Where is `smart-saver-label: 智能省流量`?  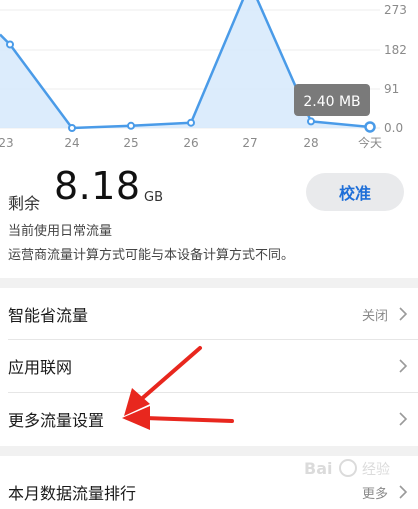
smart-saver-label: 智能省流量 is located at coordinates (48, 315).